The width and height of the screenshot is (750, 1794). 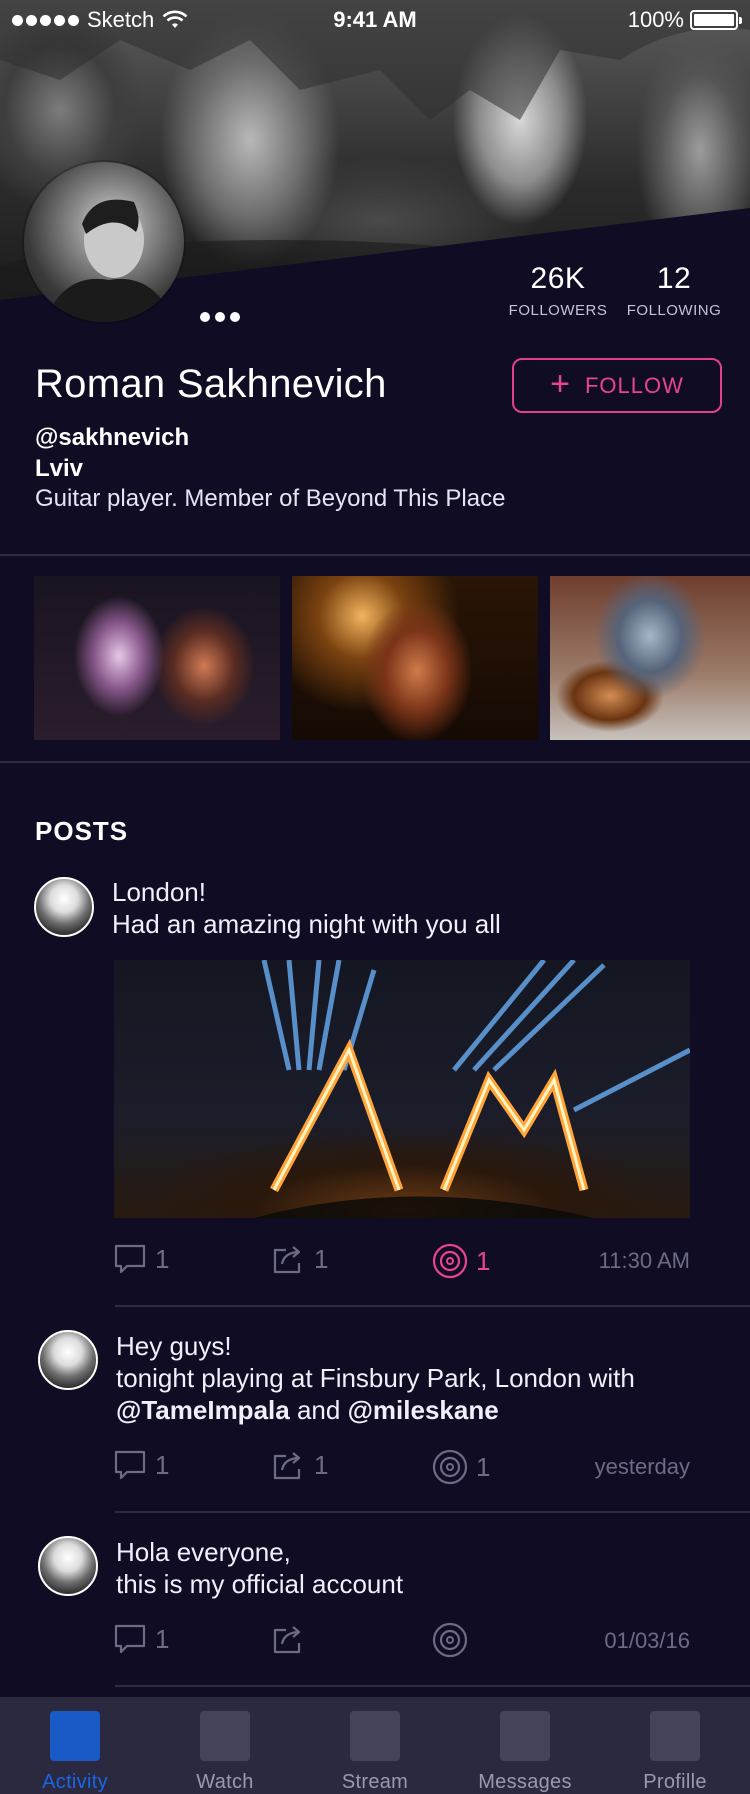 I want to click on tab-activity: Activity, so click(x=75, y=1745).